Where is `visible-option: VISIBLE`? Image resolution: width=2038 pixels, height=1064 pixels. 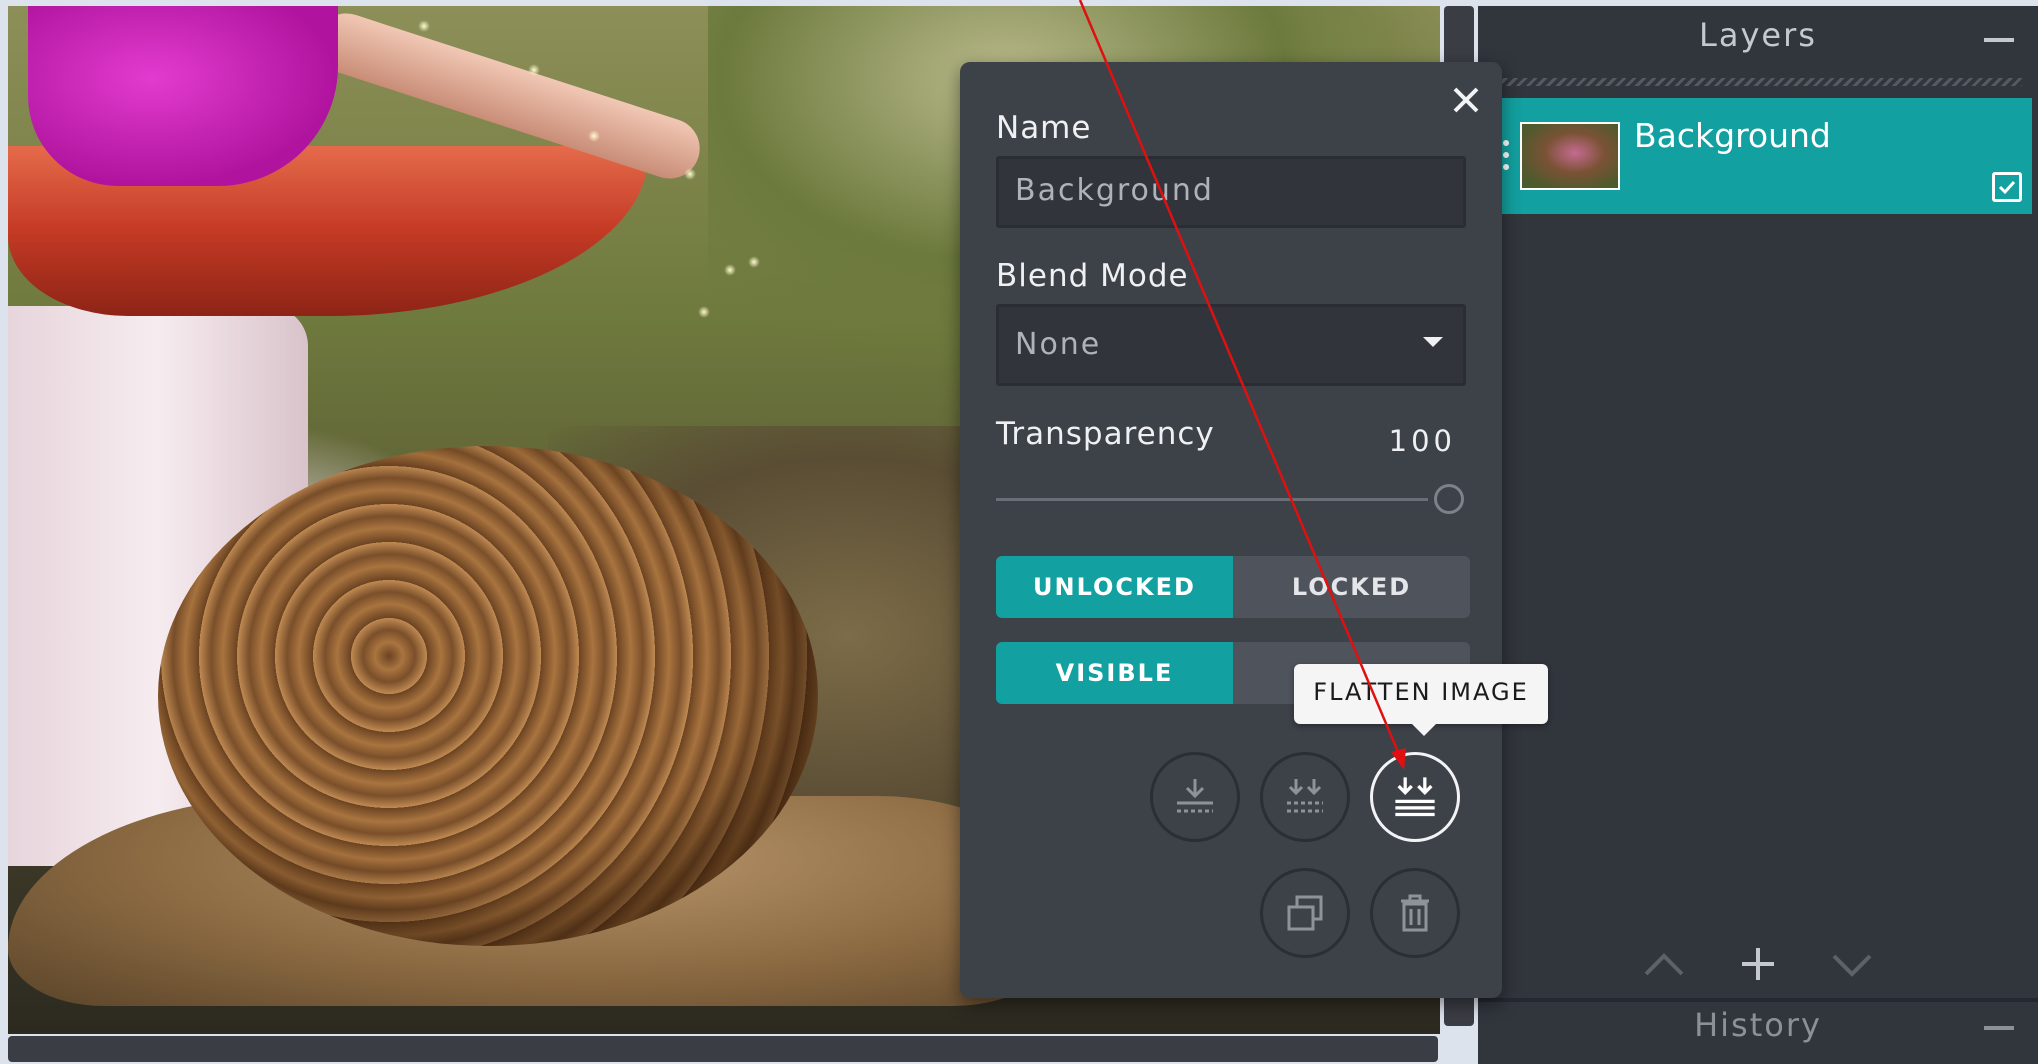 visible-option: VISIBLE is located at coordinates (1114, 673).